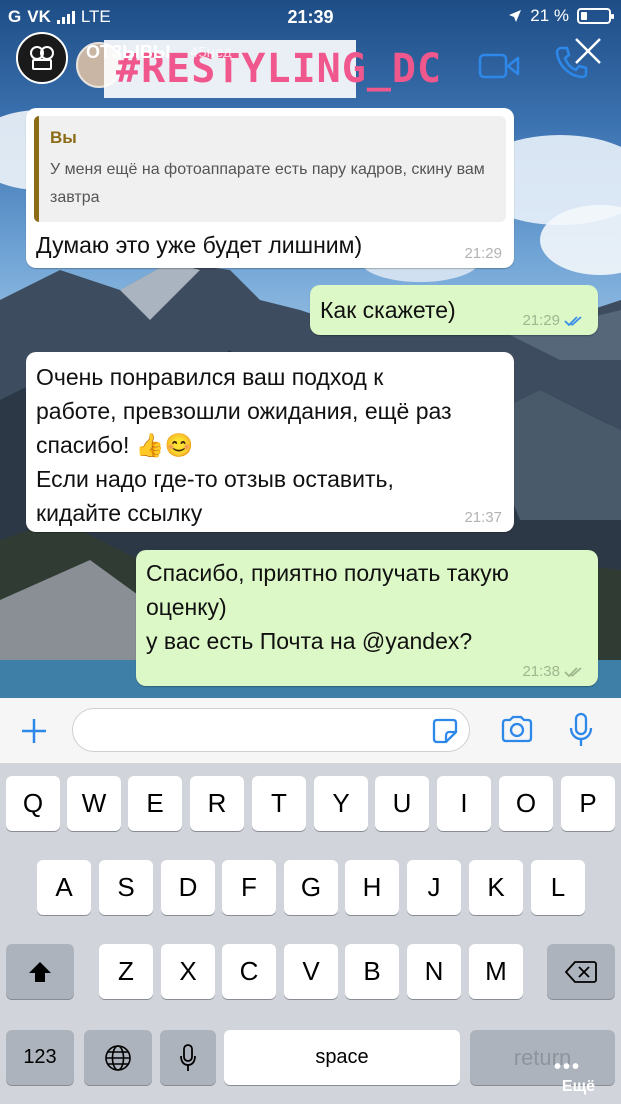  Describe the element at coordinates (210, 377) in the screenshot. I see `message-line: Очень понравился ваш подход к` at that location.